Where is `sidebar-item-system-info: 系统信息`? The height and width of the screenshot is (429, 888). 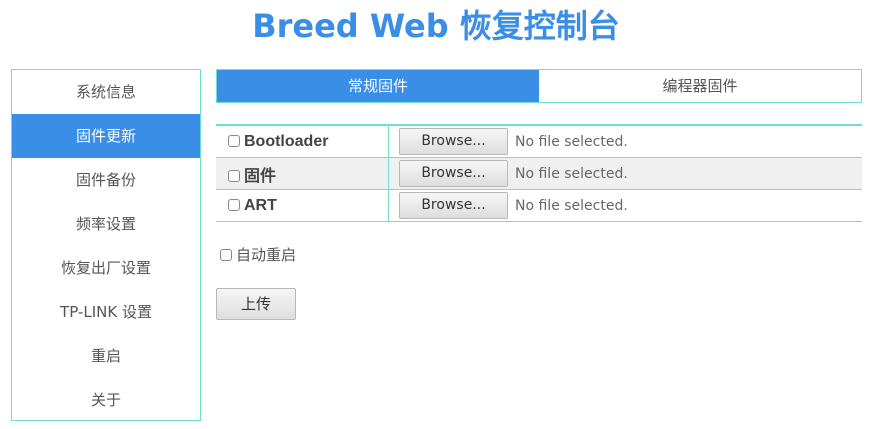
sidebar-item-system-info: 系统信息 is located at coordinates (106, 92).